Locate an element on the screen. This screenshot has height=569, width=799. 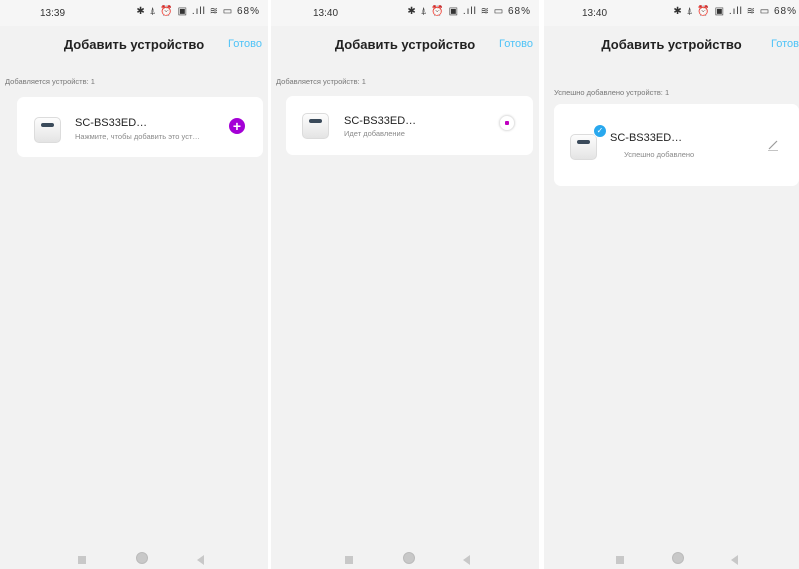
status-time: 13:39 is located at coordinates (53, 13).